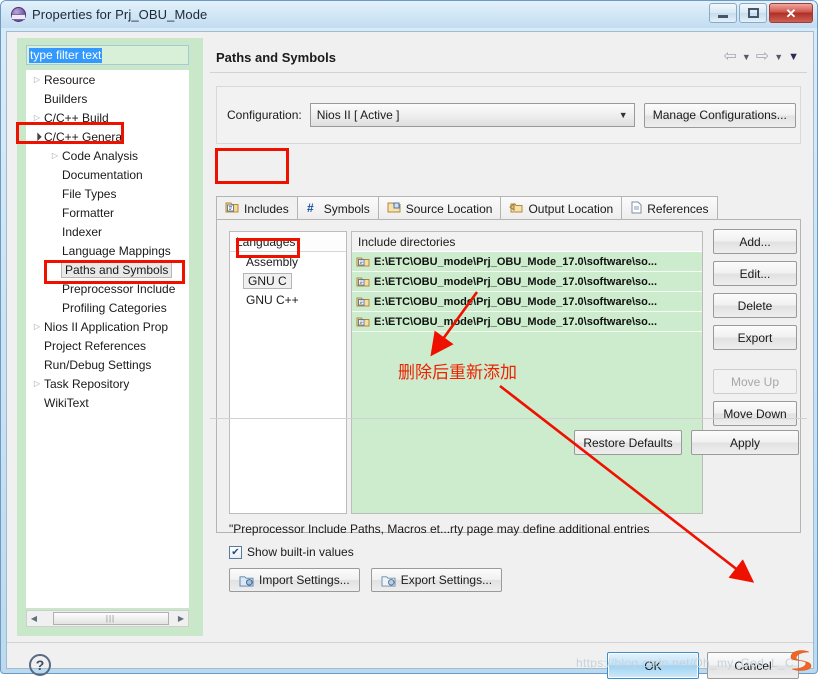 Image resolution: width=818 pixels, height=679 pixels. I want to click on page-menu-caret-icon: ▼, so click(793, 57).